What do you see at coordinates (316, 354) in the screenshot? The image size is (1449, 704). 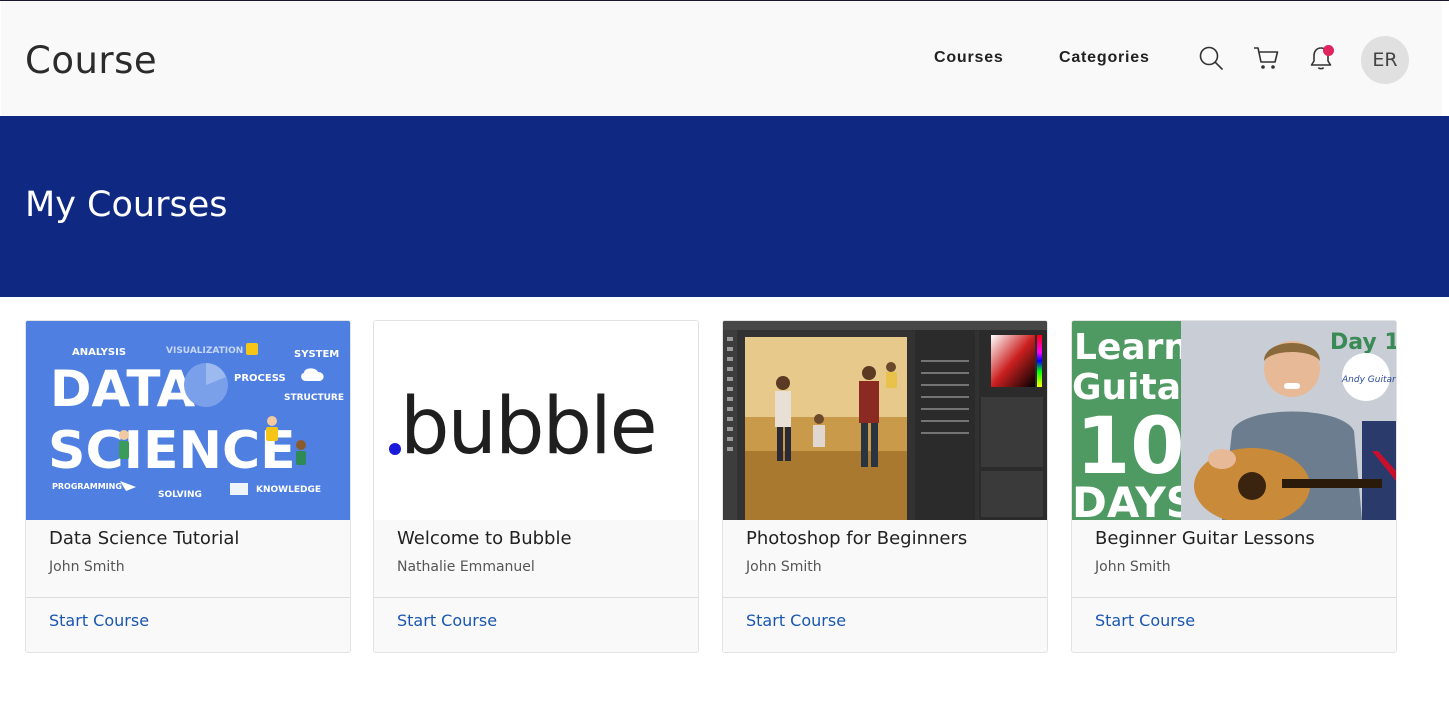 I see `tag-system: SYSTEM` at bounding box center [316, 354].